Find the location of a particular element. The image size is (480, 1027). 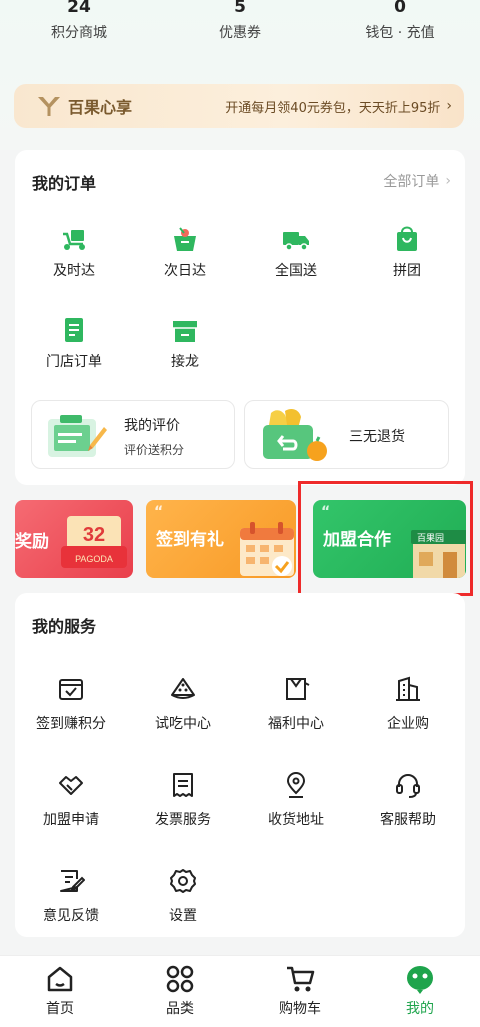

service-label: 签到赚积分 is located at coordinates (71, 724).